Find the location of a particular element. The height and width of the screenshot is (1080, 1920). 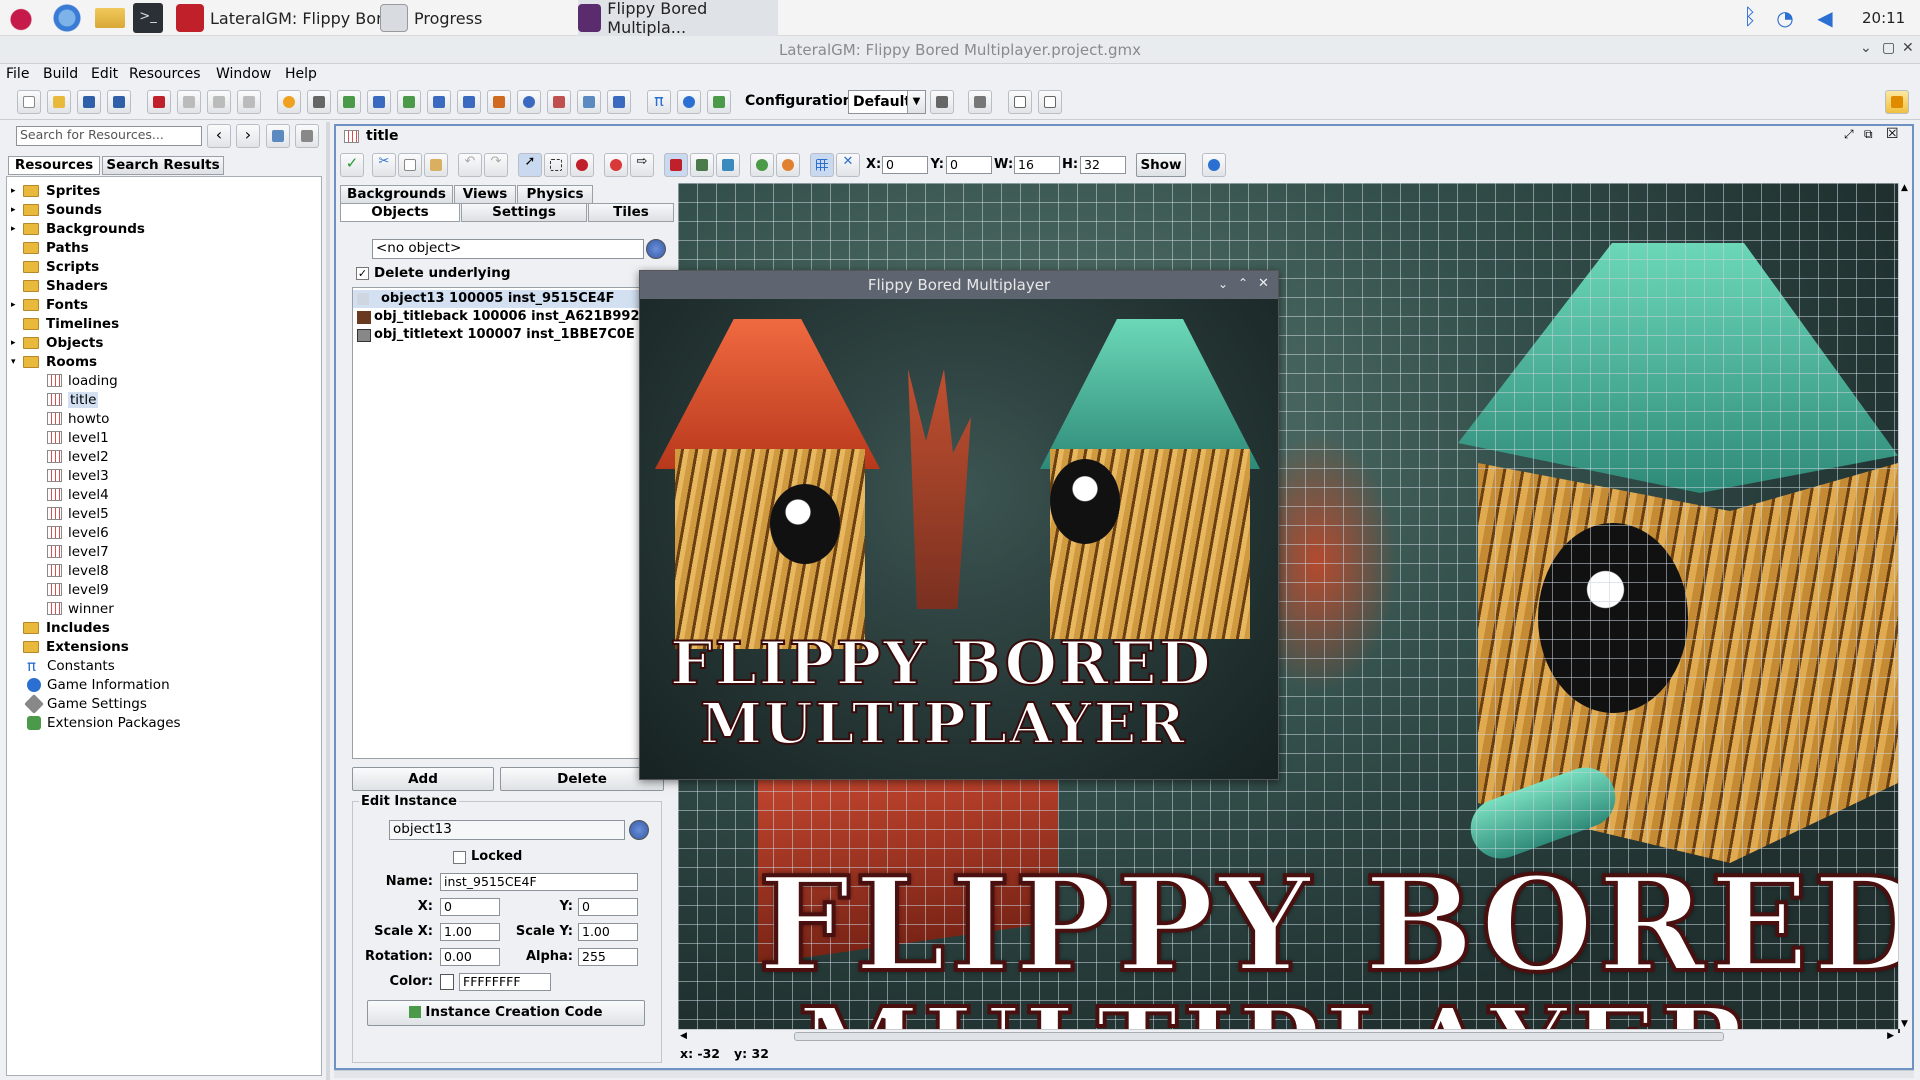

window-layout-icon is located at coordinates (1020, 102).